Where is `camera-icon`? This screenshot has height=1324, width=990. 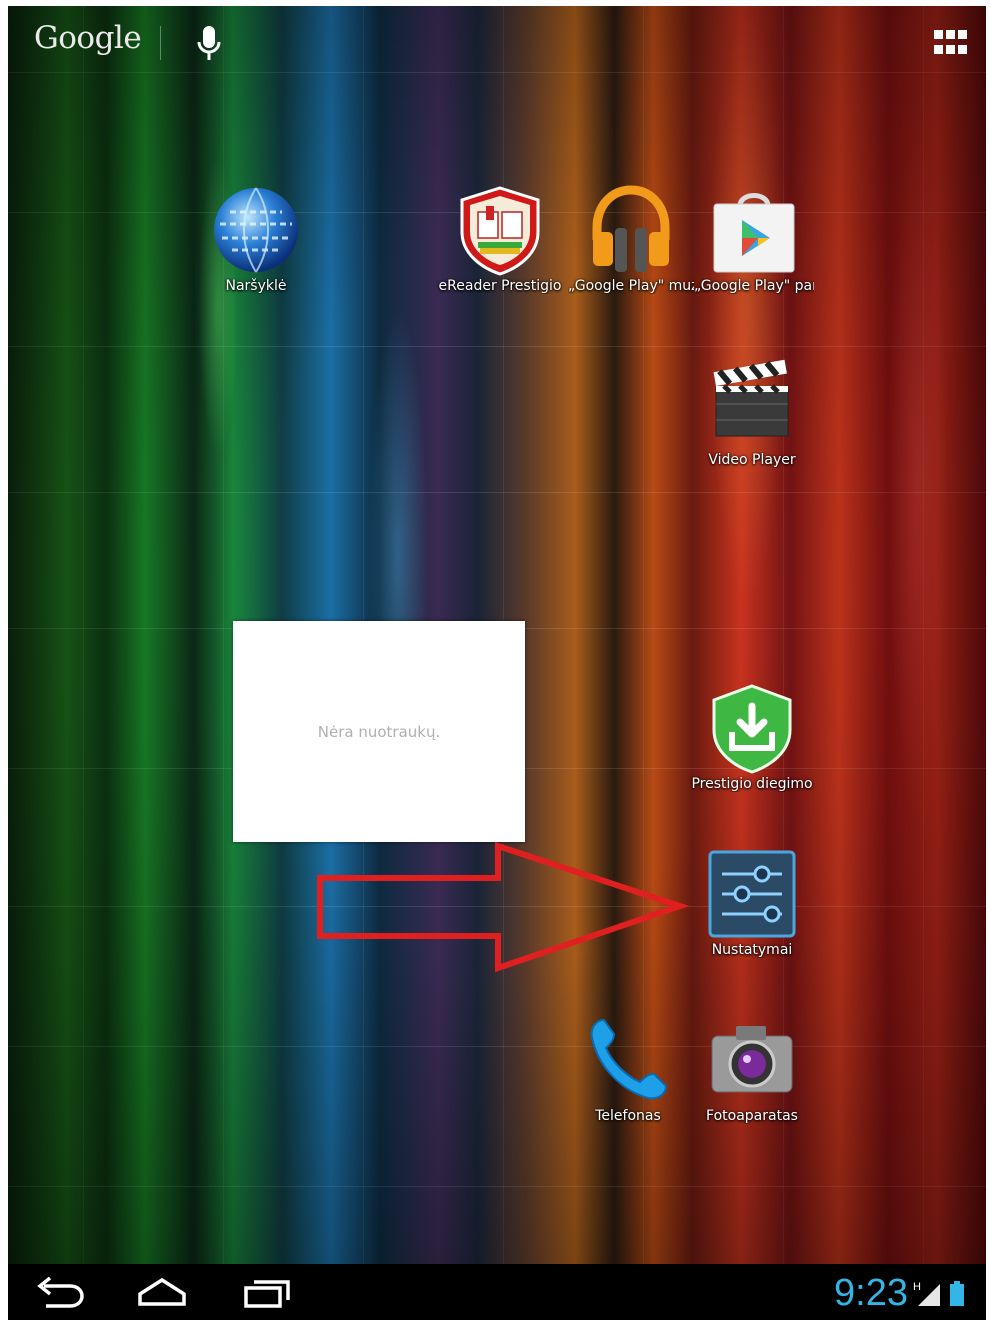
camera-icon is located at coordinates (752, 1060).